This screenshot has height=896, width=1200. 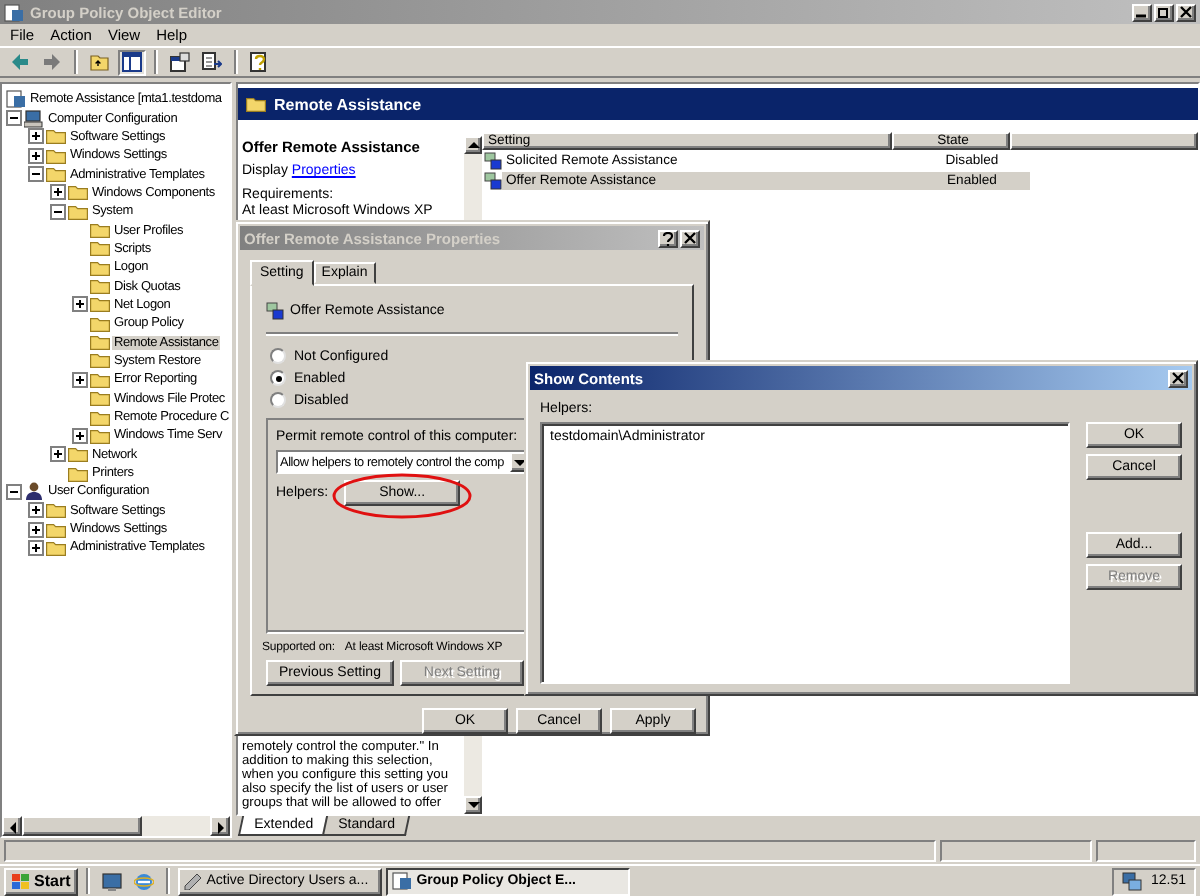 I want to click on question-mark-icon, so click(x=668, y=238).